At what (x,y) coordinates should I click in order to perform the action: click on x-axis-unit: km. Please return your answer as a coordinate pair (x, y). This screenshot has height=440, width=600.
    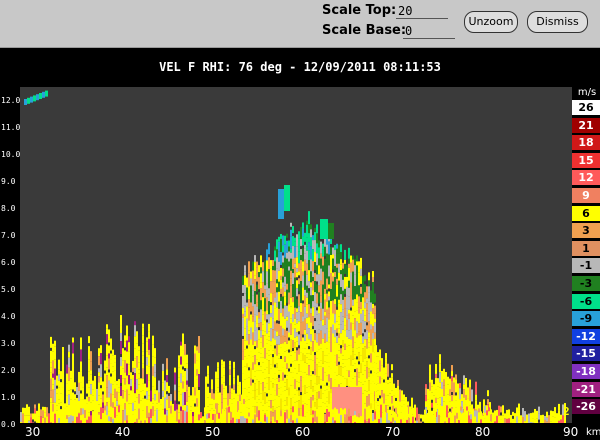
    Looking at the image, I should click on (593, 432).